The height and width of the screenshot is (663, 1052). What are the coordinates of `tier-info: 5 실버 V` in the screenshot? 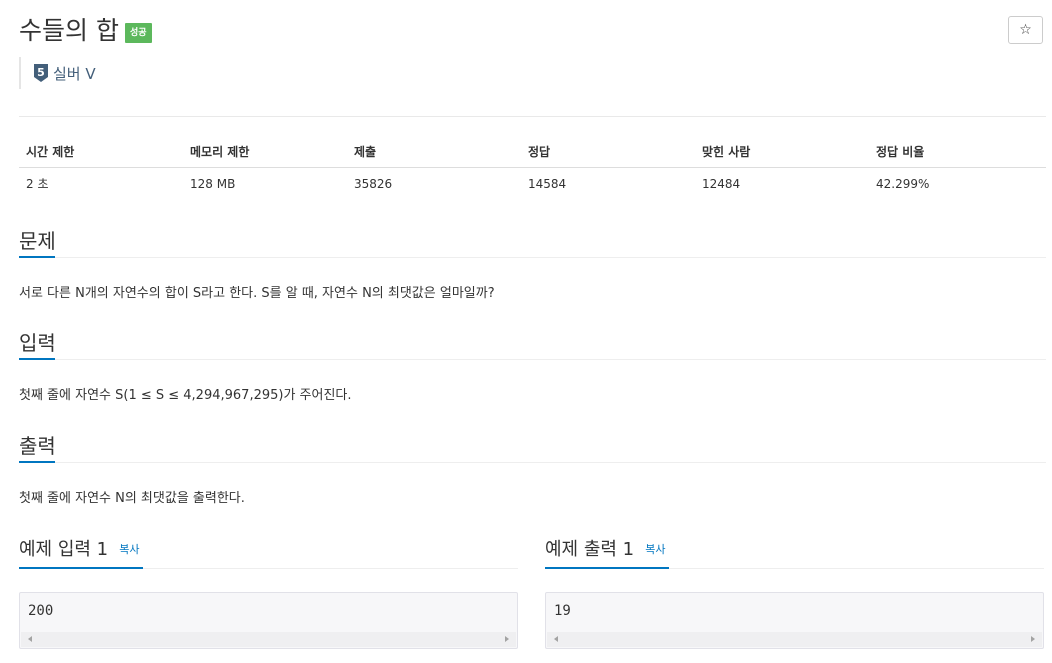 It's located at (57, 73).